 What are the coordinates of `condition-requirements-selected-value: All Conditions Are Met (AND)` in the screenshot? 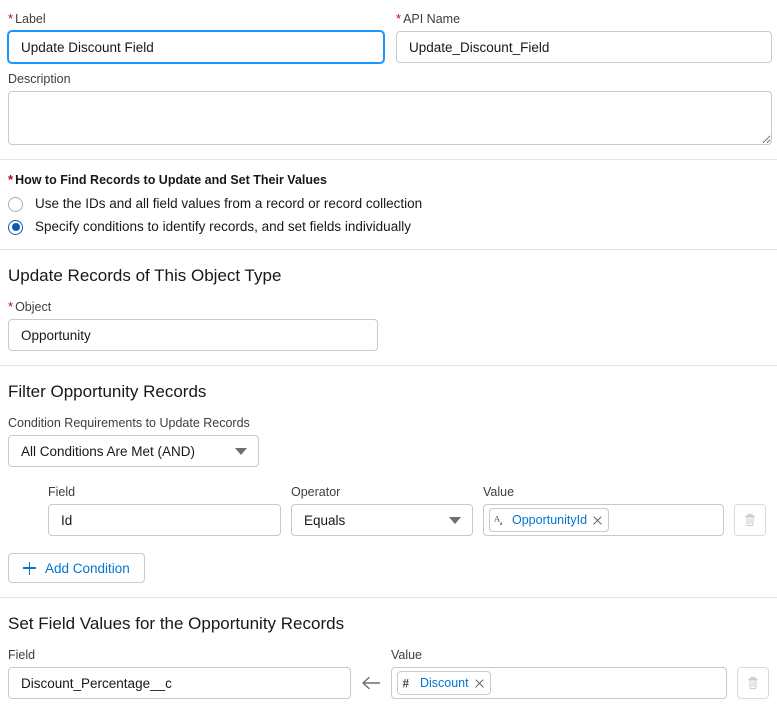 It's located at (108, 451).